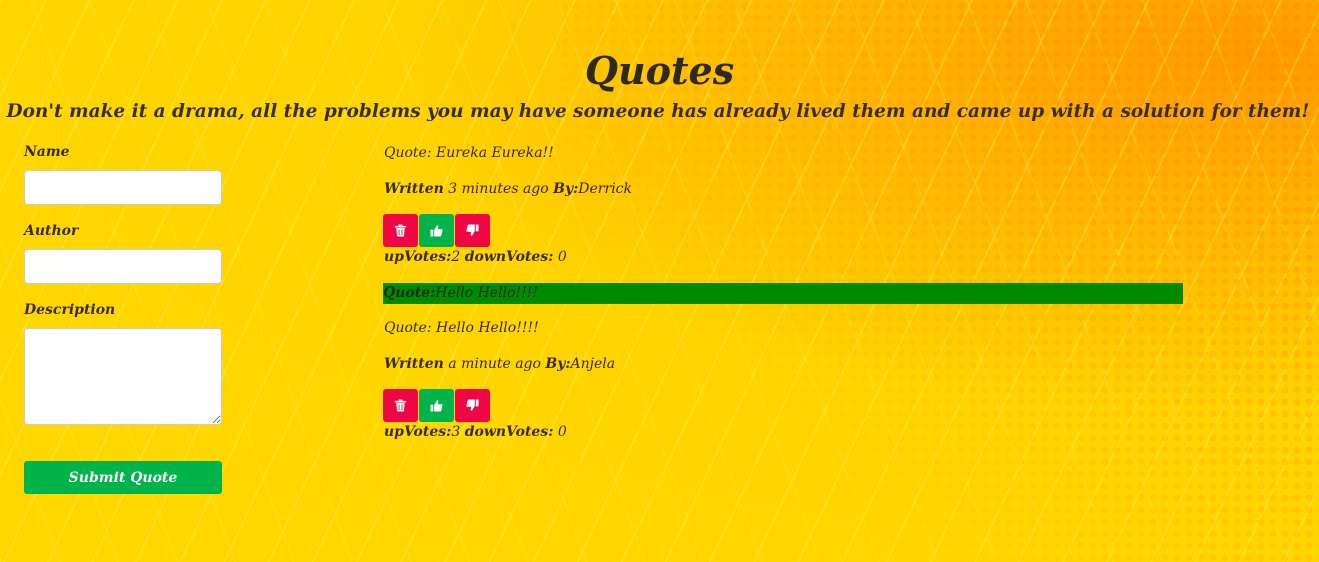 The height and width of the screenshot is (562, 1319). I want to click on vote-counts: upVotes:2 downVotes: 0, so click(783, 257).